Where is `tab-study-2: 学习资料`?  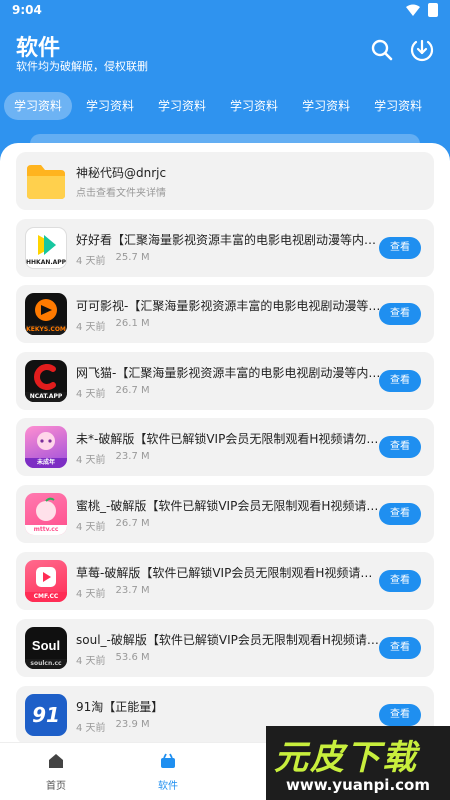 tab-study-2: 学习资料 is located at coordinates (110, 106).